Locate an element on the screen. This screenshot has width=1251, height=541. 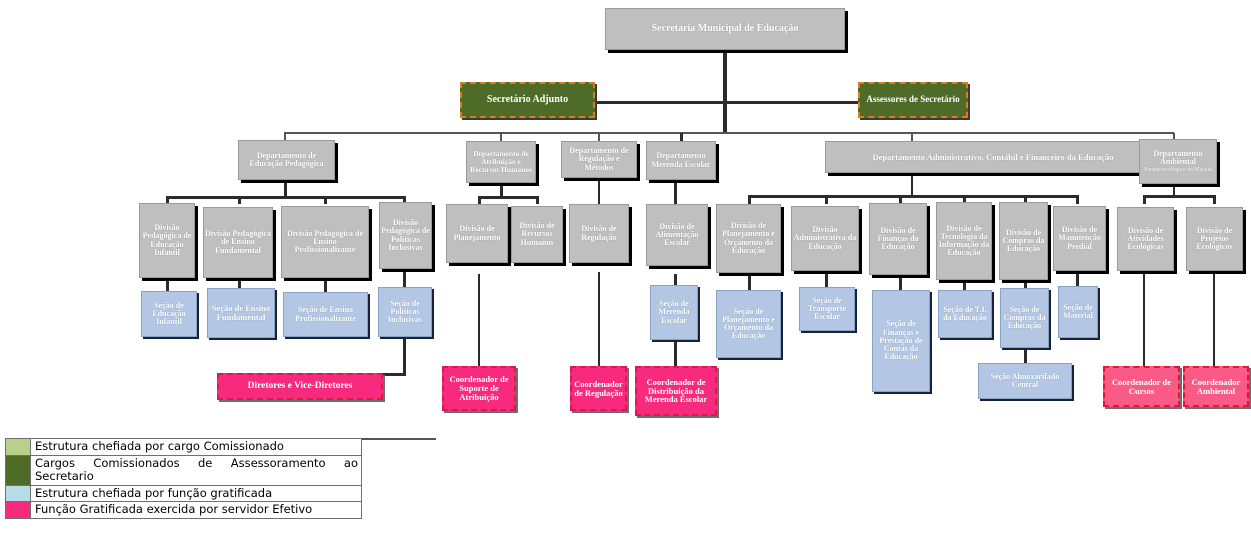
node-label: Departamento Merenda Escolar is located at coordinates (681, 160).